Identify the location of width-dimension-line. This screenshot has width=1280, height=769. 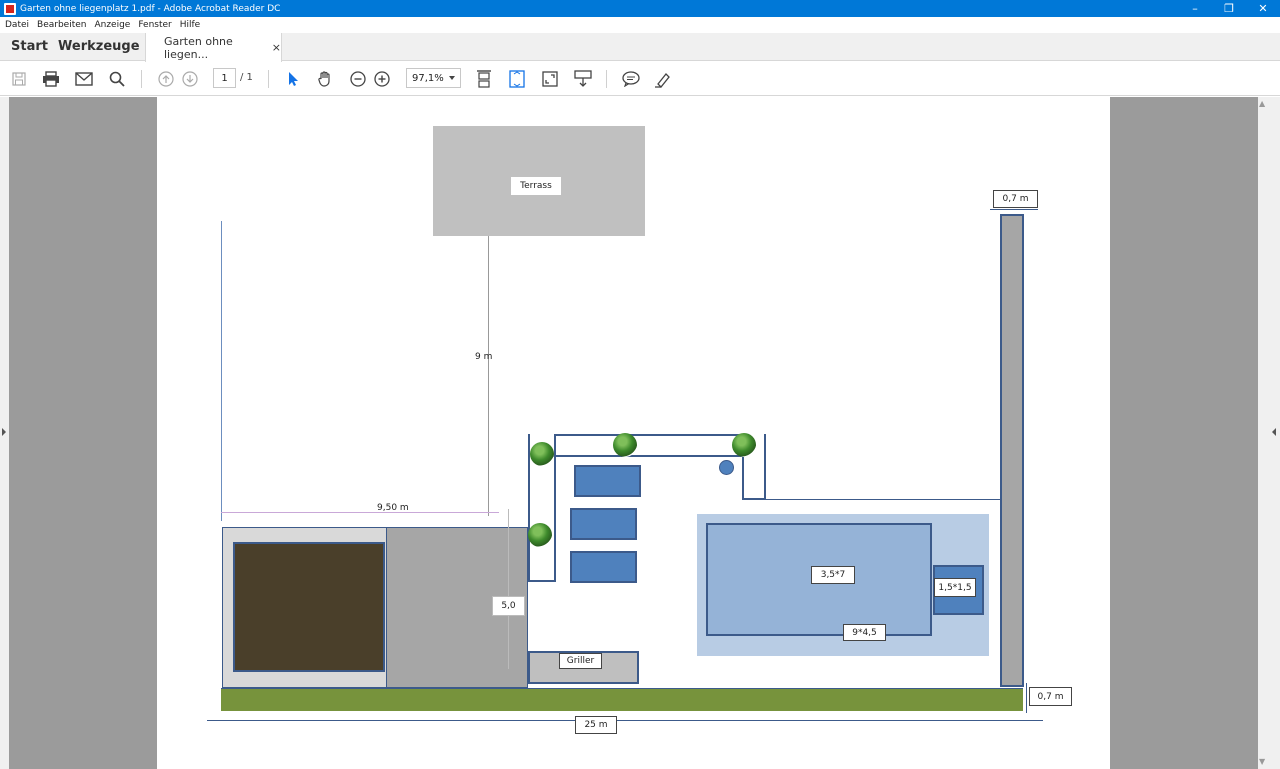
(360, 512).